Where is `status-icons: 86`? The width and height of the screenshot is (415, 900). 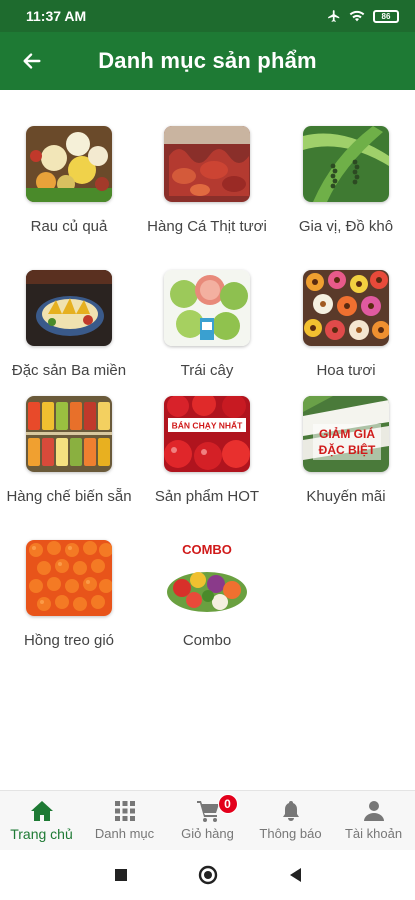 status-icons: 86 is located at coordinates (363, 16).